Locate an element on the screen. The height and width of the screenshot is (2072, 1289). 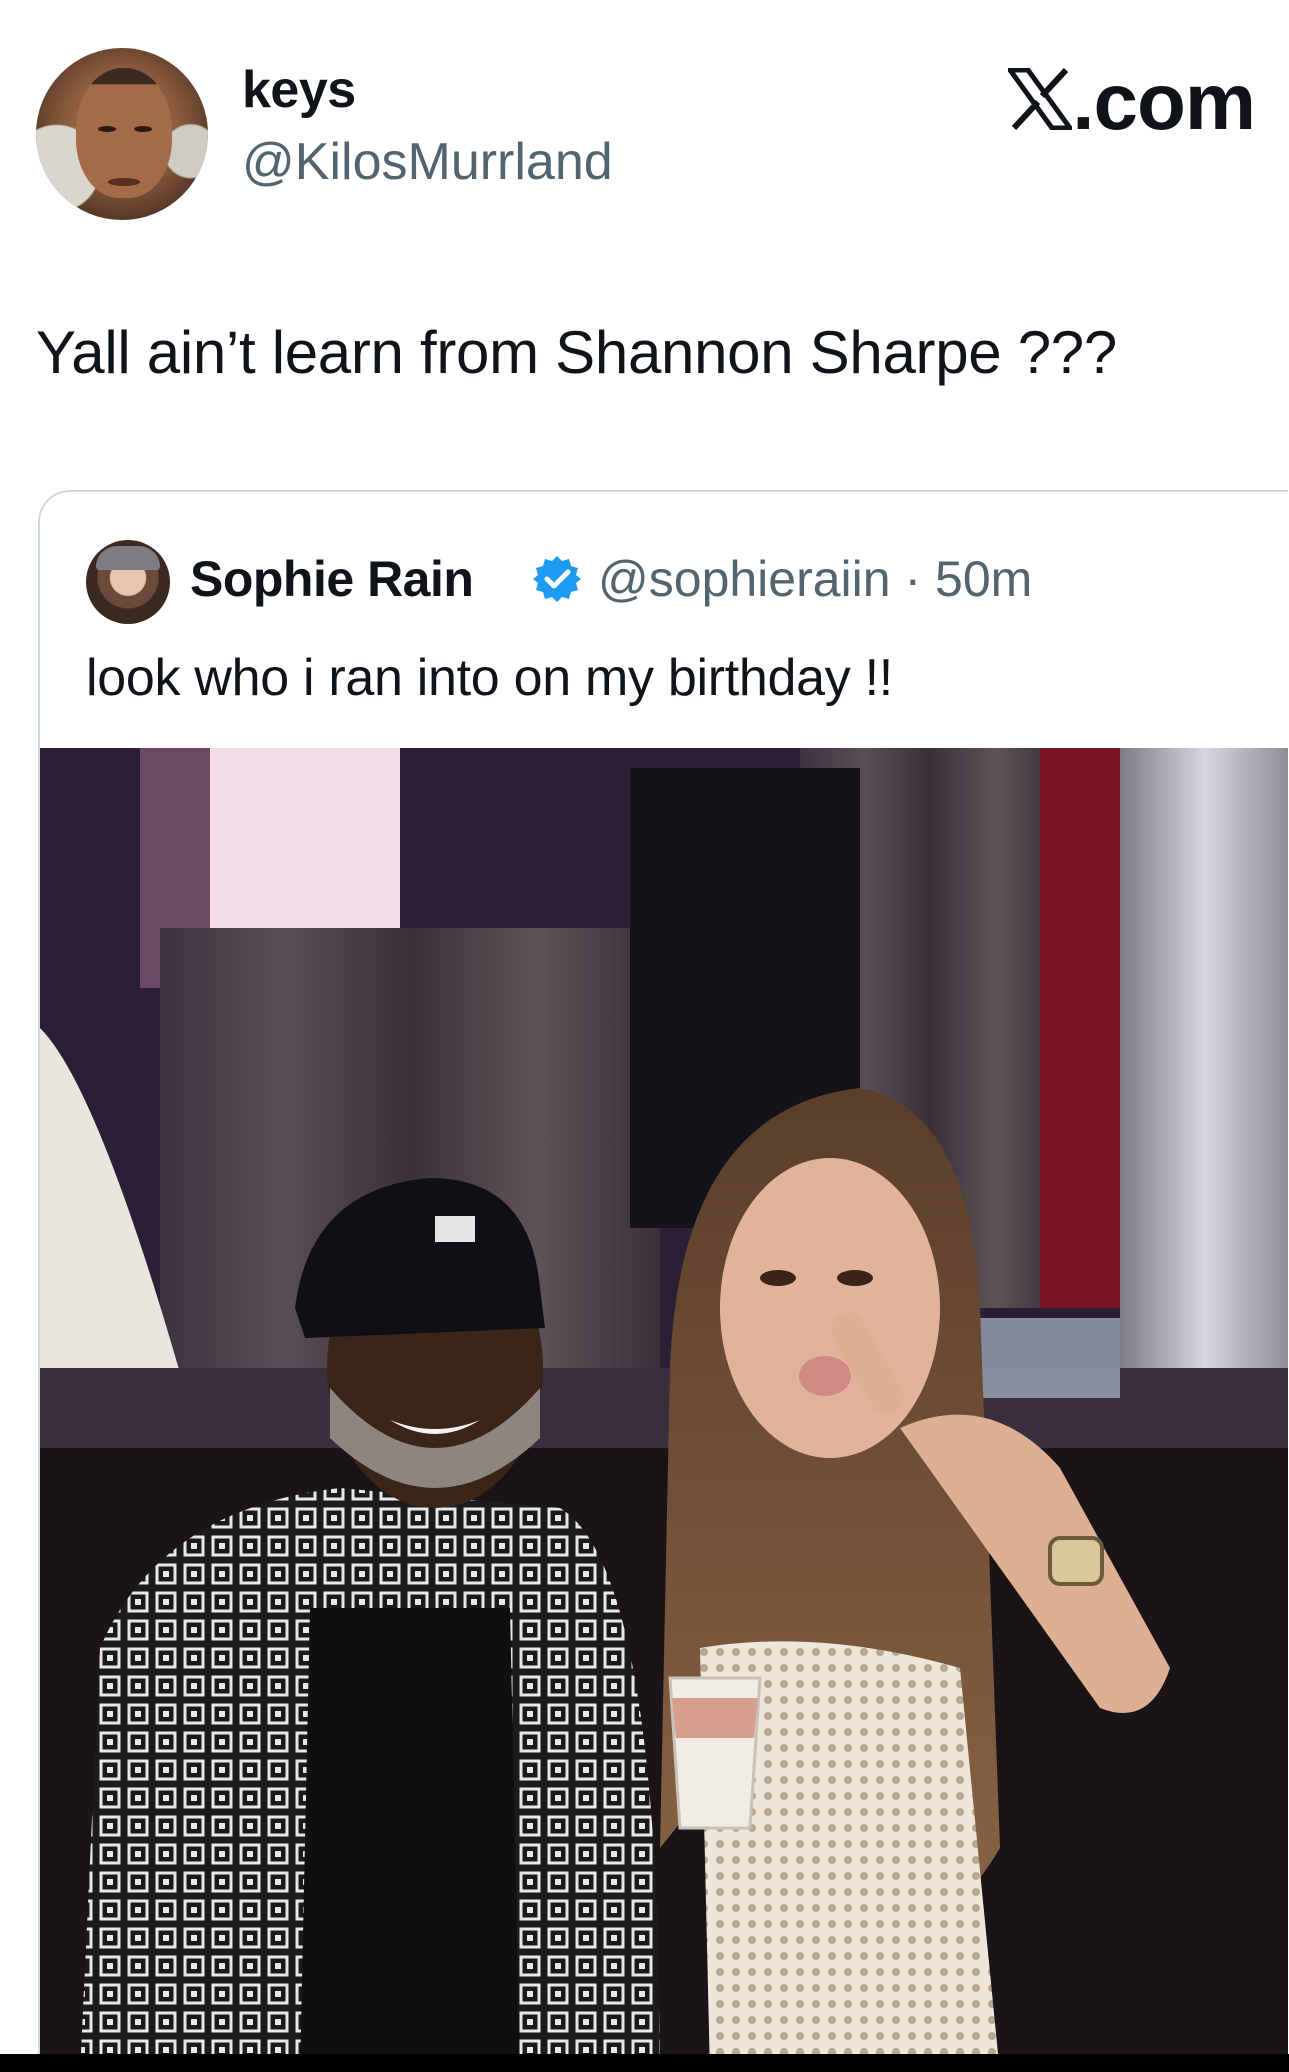
verified-badge-icon is located at coordinates (557, 579).